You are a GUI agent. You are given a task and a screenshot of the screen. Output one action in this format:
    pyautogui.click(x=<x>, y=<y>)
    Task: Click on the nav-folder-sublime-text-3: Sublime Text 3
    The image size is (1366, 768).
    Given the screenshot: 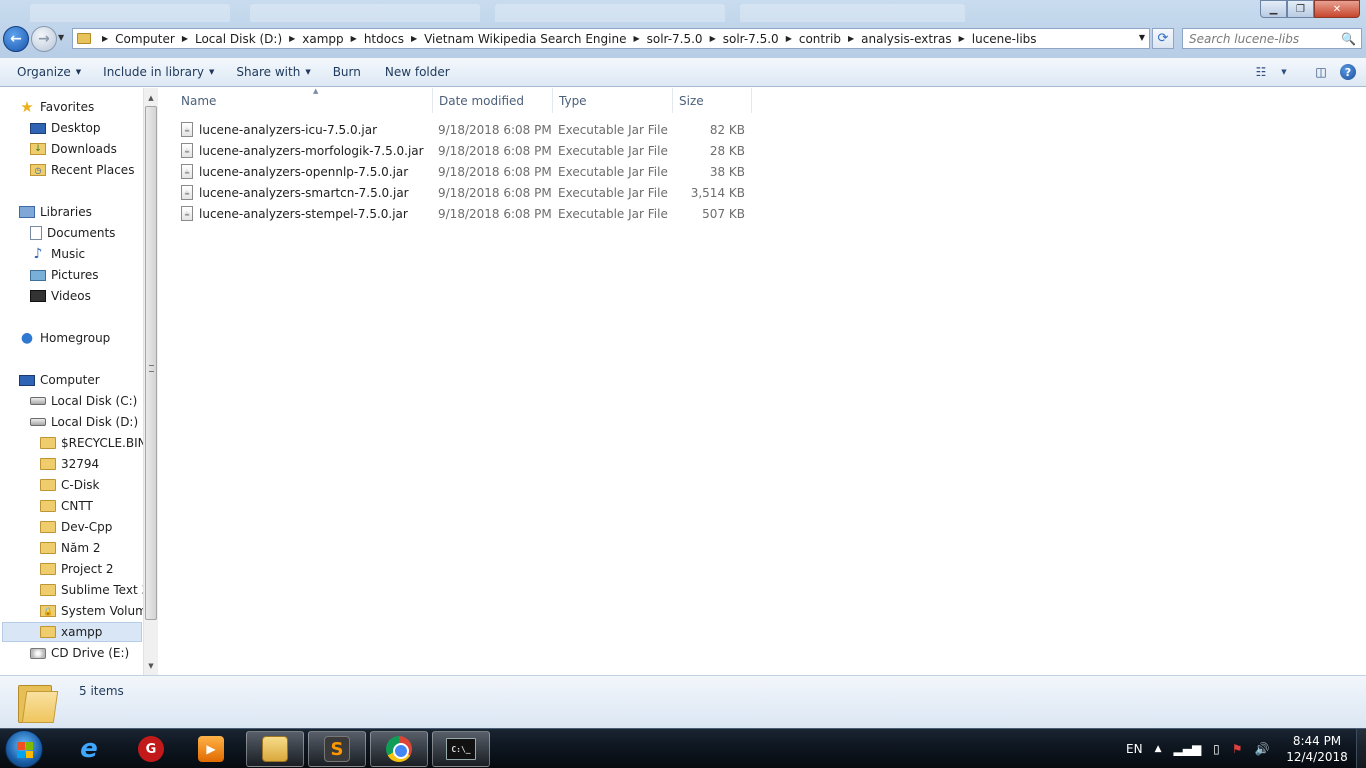 What is the action you would take?
    pyautogui.click(x=91, y=590)
    